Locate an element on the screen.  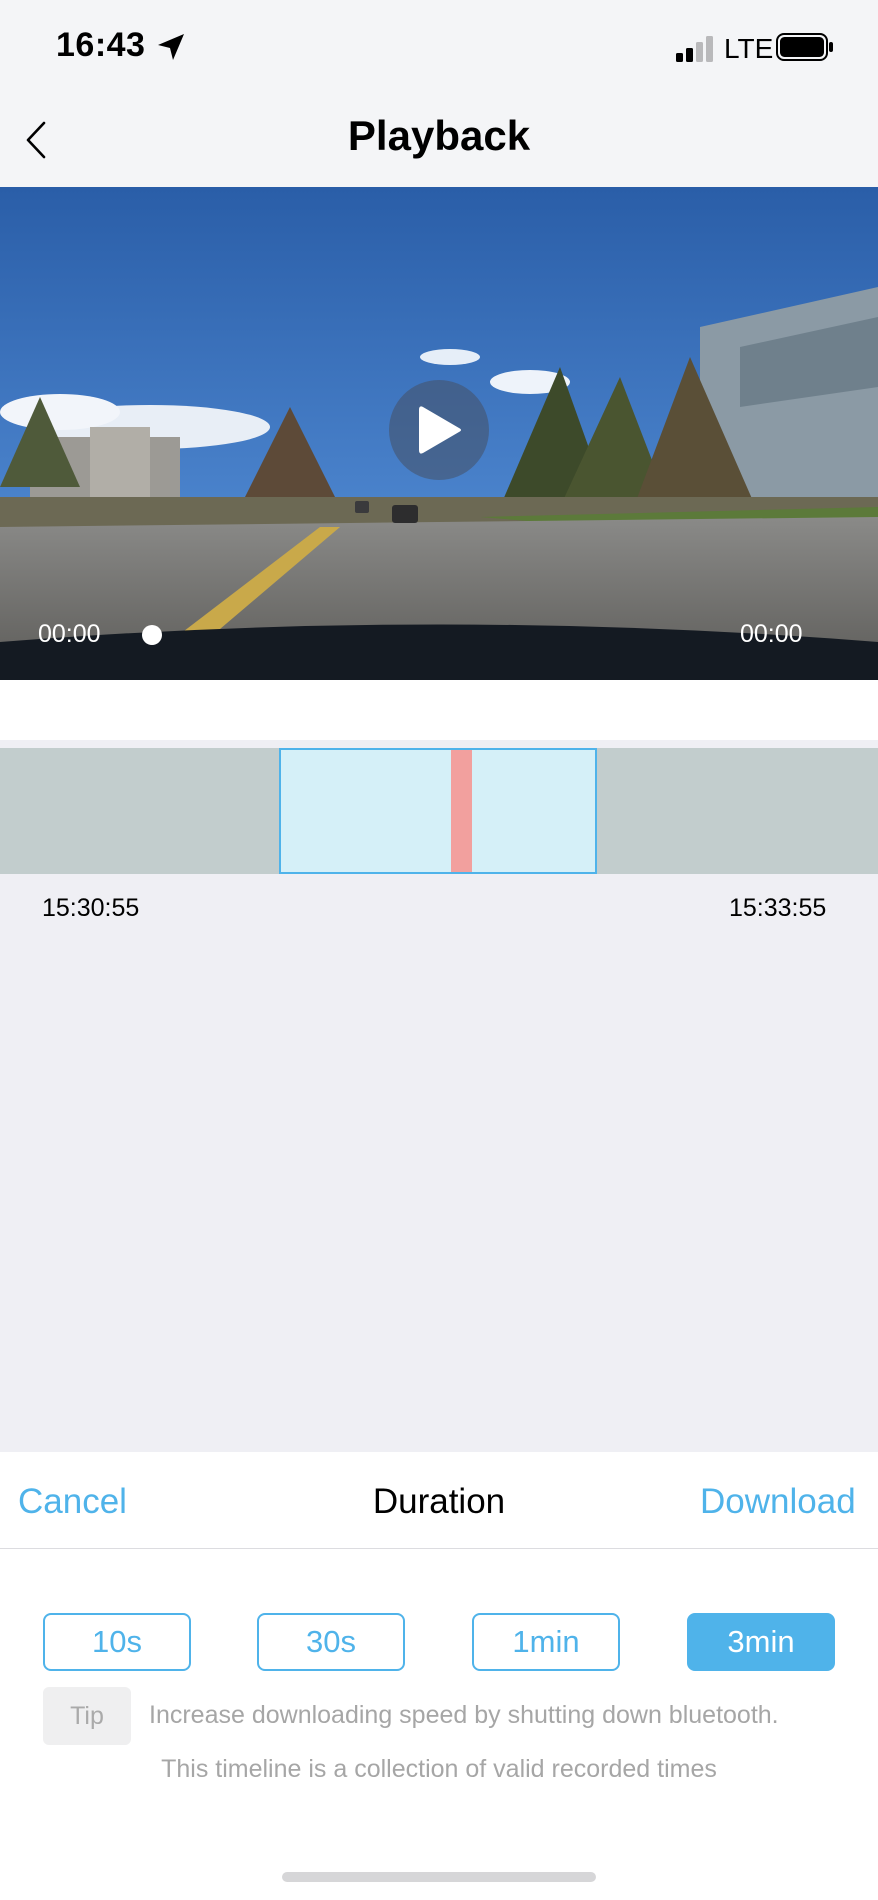
play-button is located at coordinates (439, 430).